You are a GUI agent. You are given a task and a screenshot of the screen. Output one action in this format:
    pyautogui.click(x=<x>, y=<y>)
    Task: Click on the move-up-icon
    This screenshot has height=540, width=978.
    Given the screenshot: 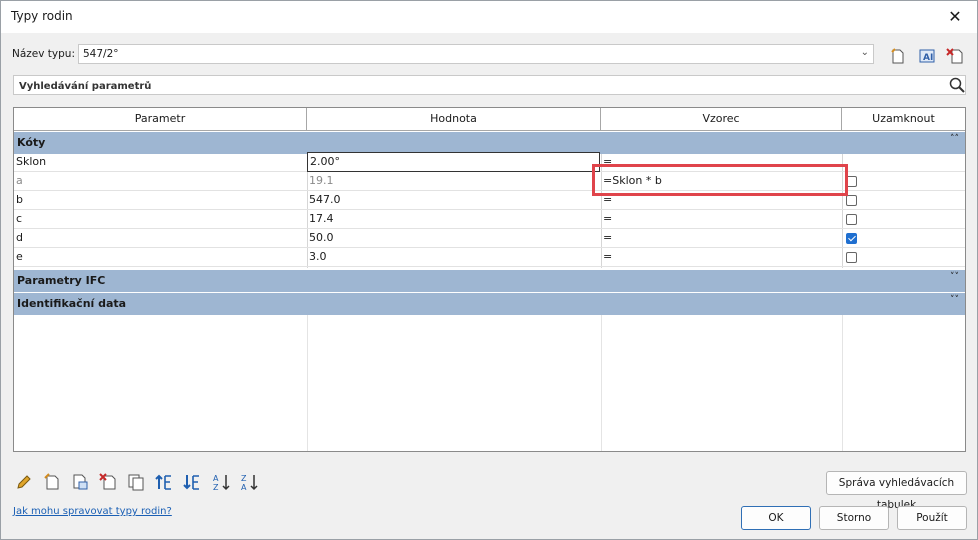 What is the action you would take?
    pyautogui.click(x=164, y=482)
    